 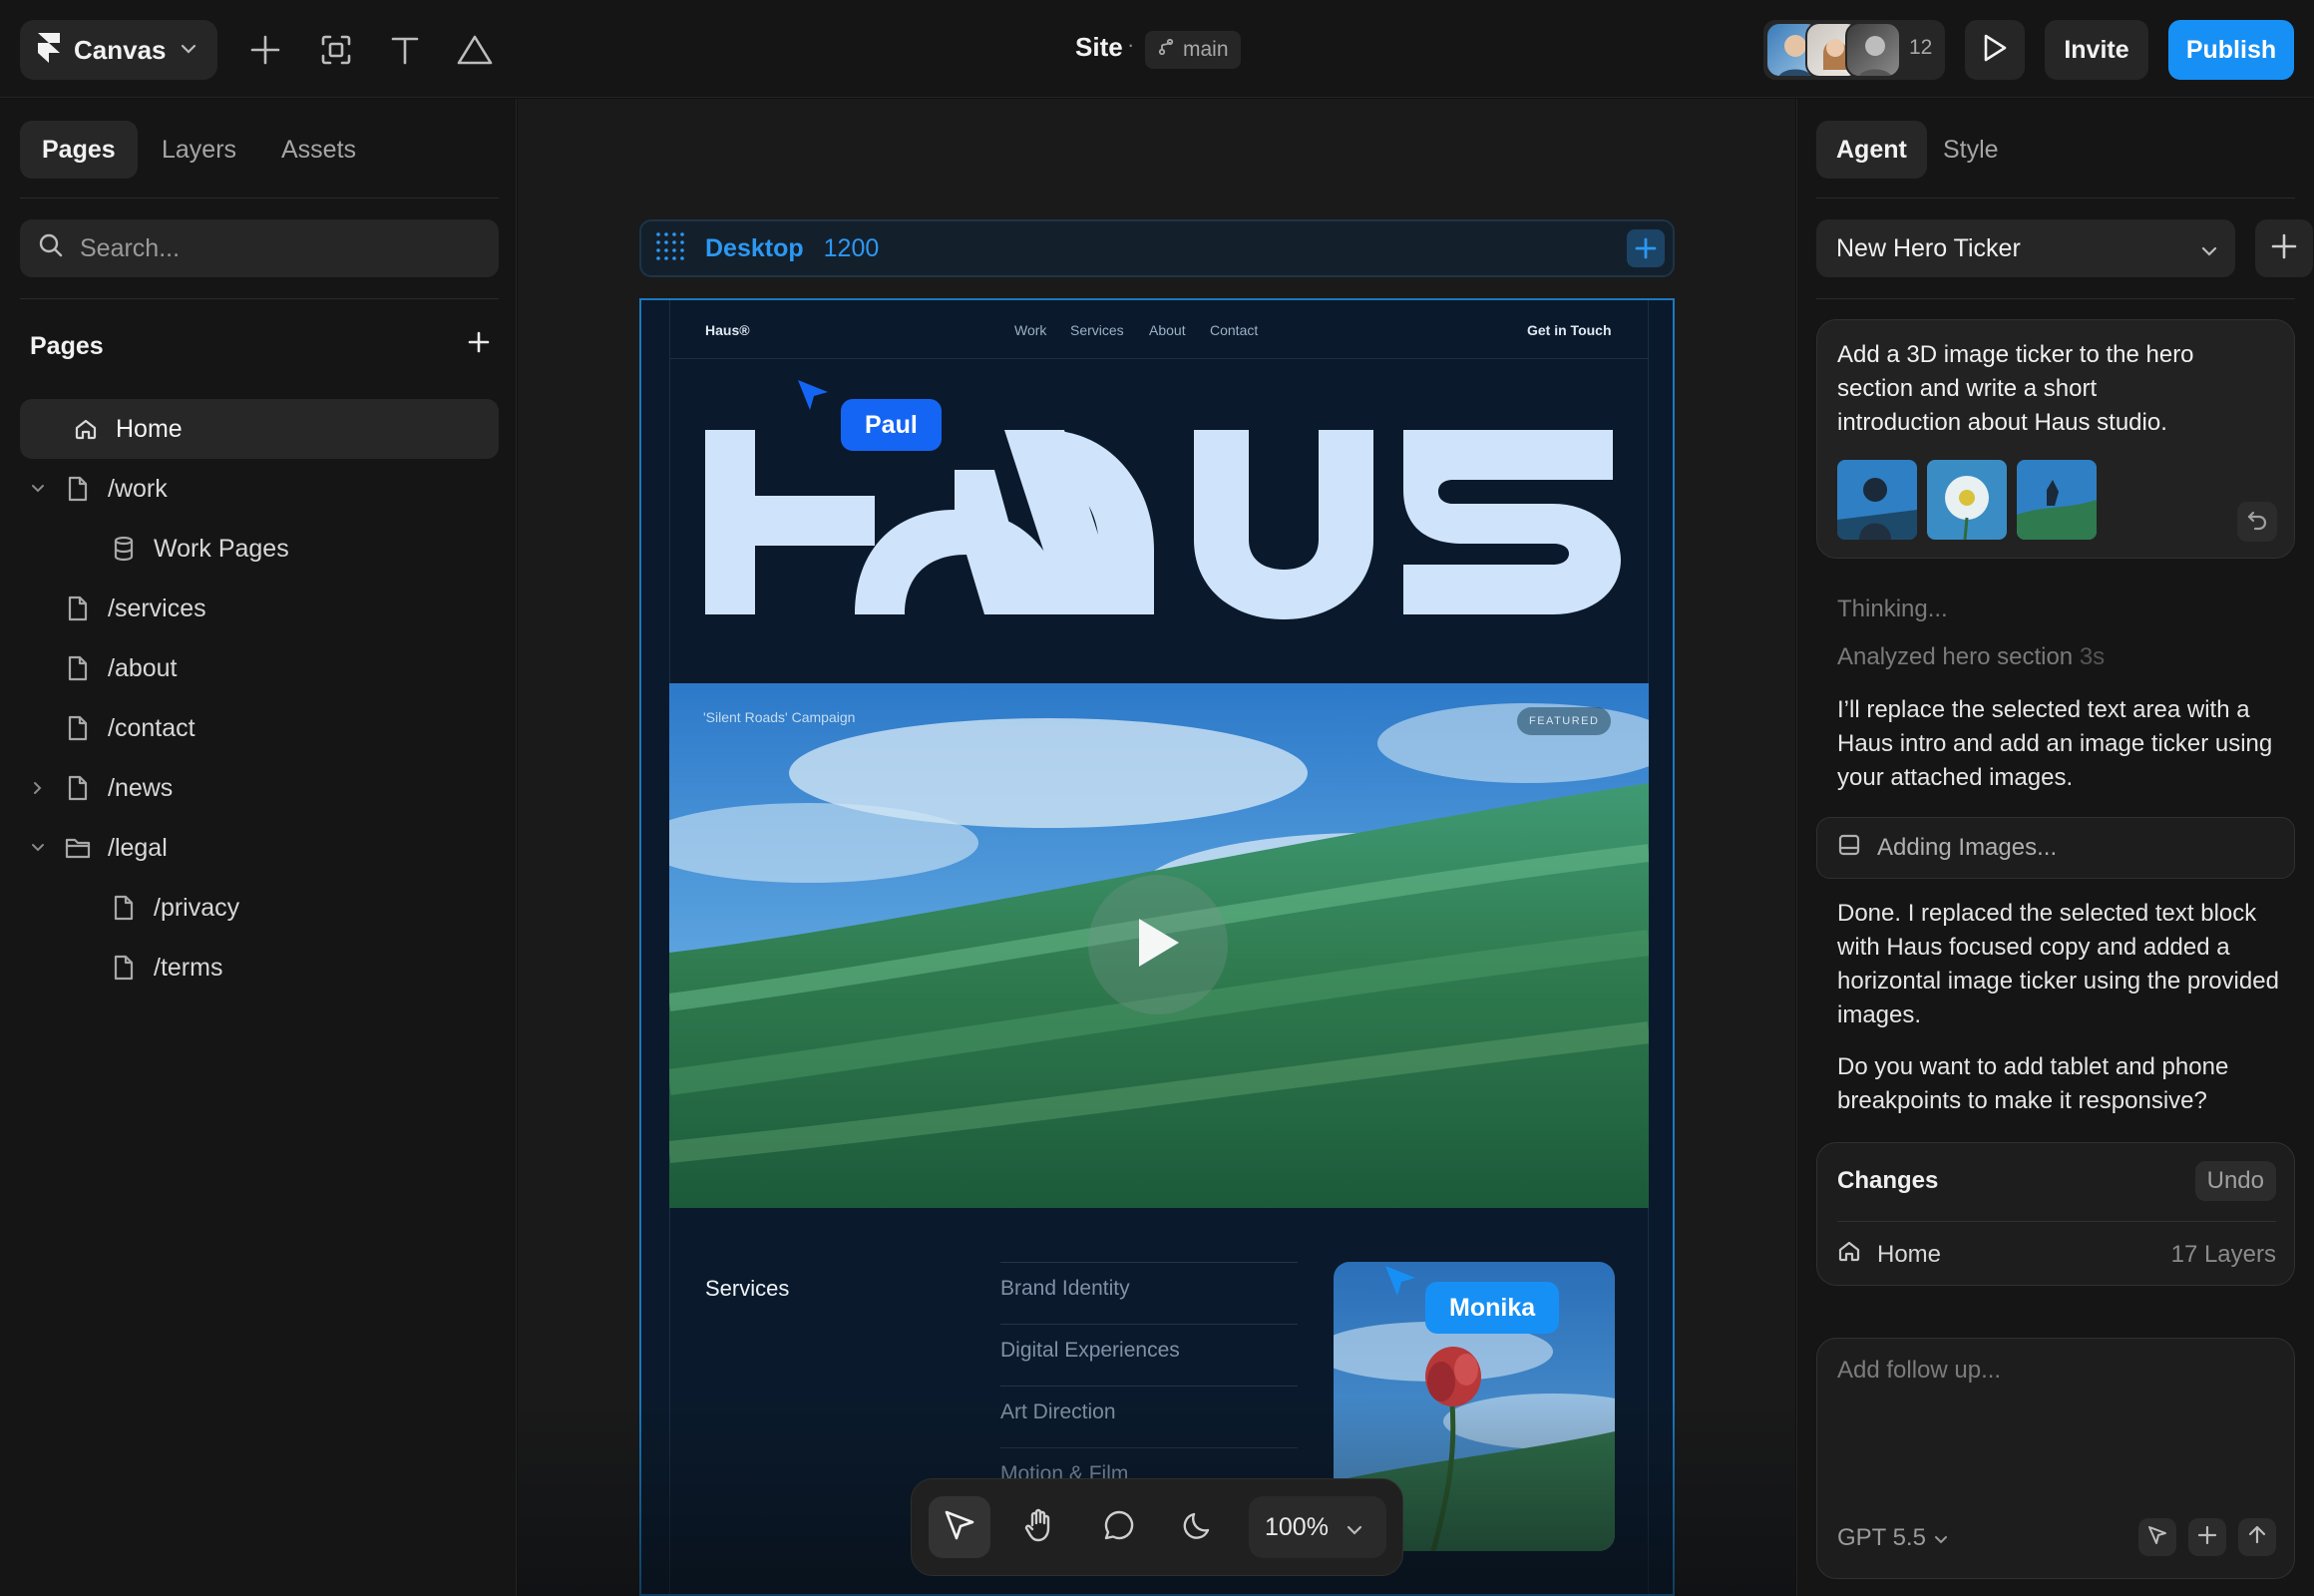 I want to click on add-page-button, so click(x=479, y=342).